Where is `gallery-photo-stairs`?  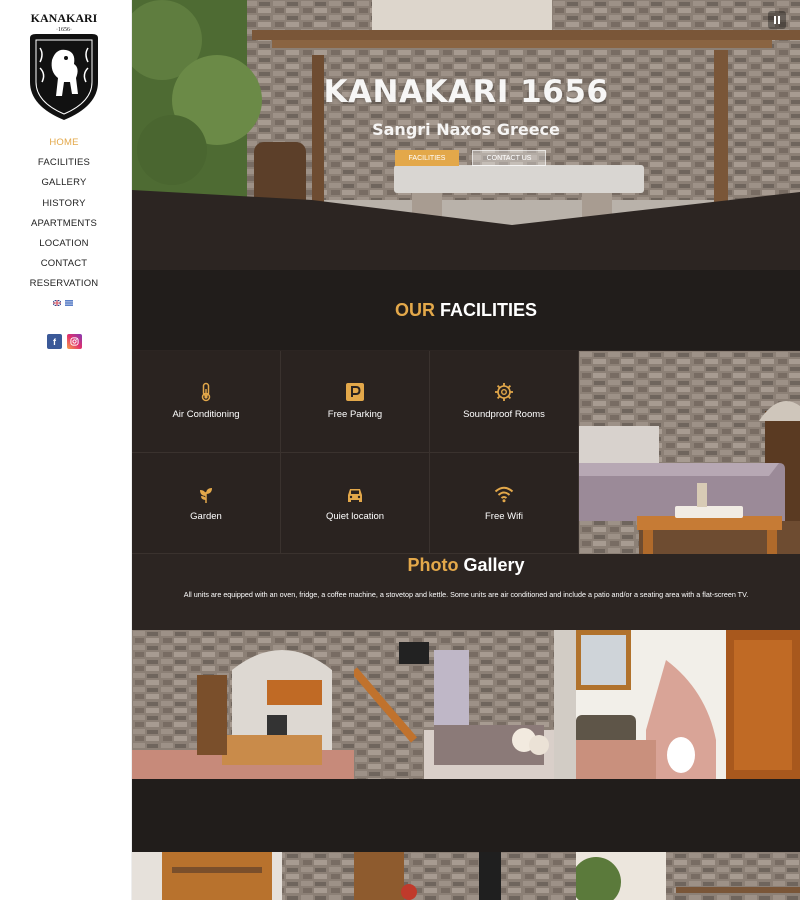 gallery-photo-stairs is located at coordinates (465, 704).